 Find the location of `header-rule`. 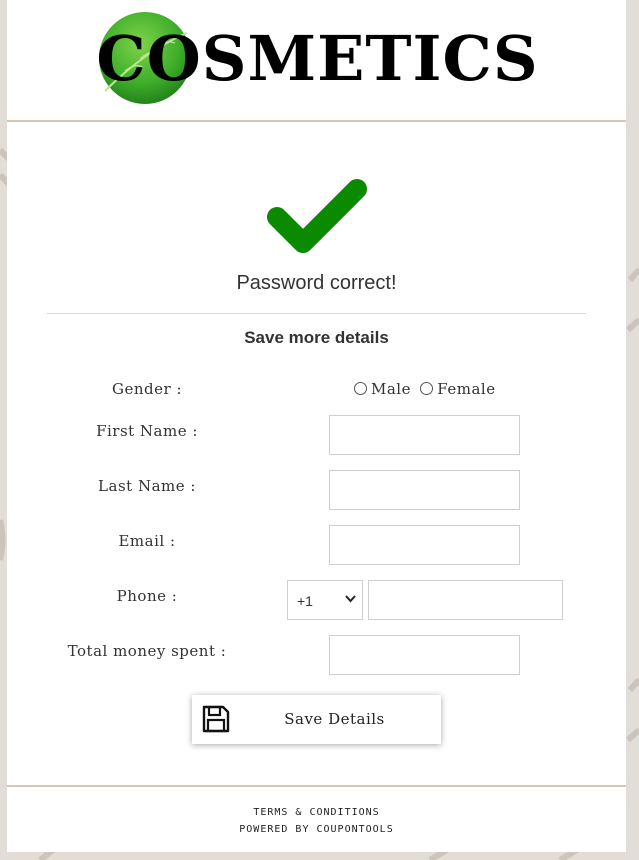

header-rule is located at coordinates (316, 121).